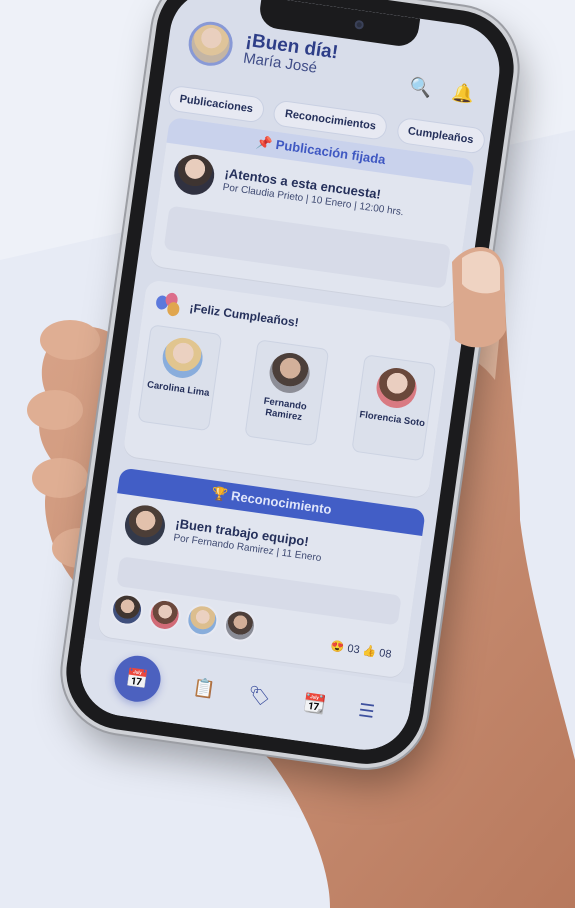  Describe the element at coordinates (314, 704) in the screenshot. I see `calendar-notification-icon: 📆` at that location.